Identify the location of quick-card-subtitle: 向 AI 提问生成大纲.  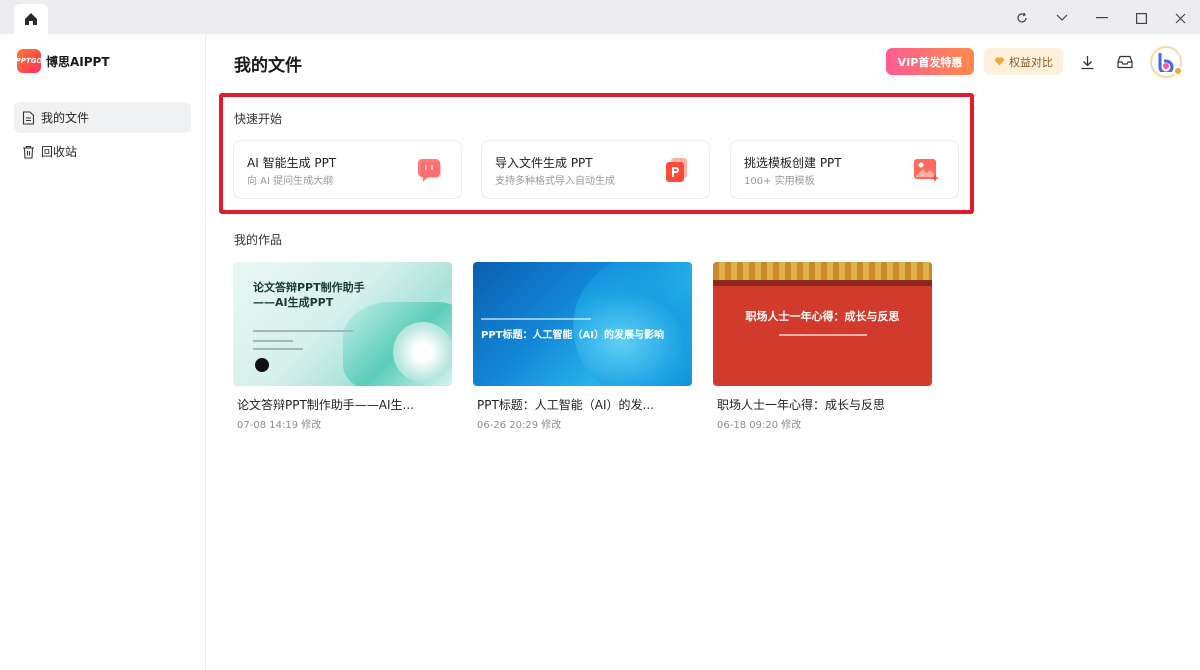
(290, 181).